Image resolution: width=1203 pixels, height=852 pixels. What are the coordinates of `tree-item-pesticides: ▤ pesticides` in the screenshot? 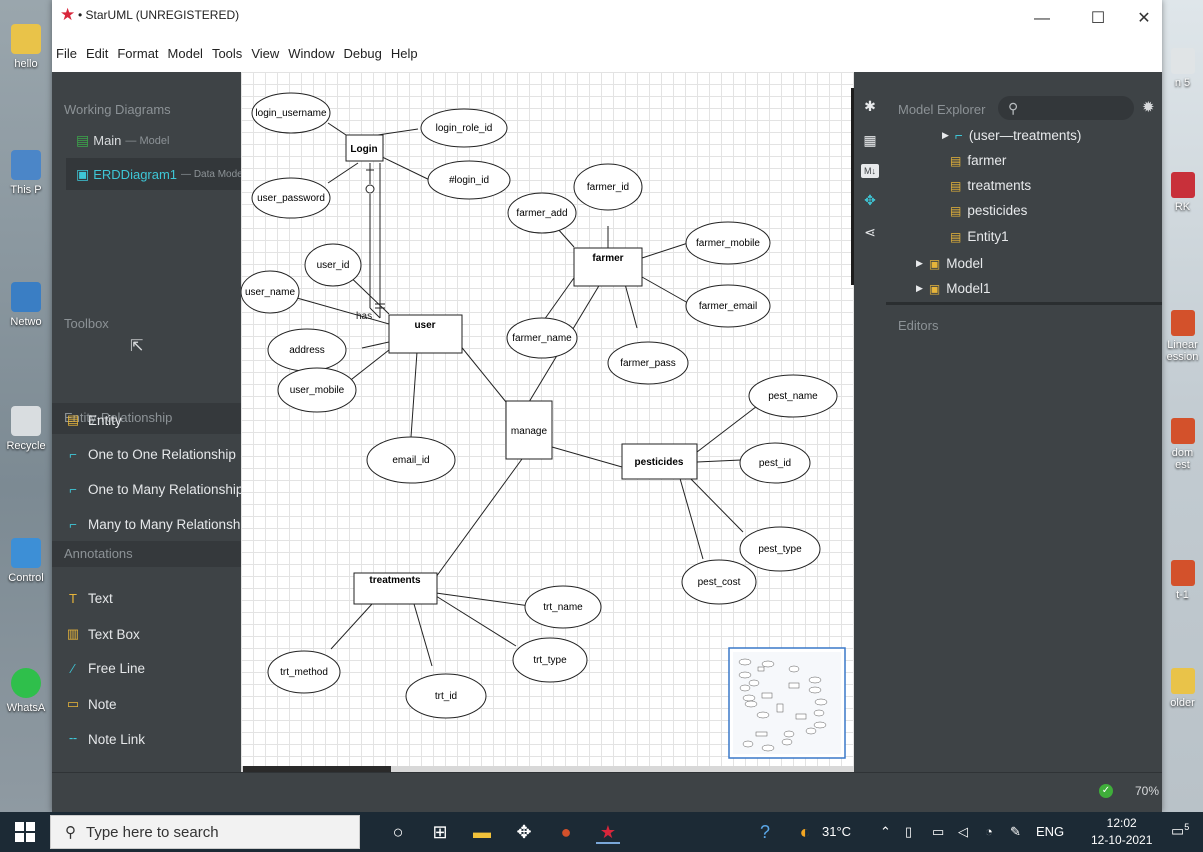 It's located at (988, 210).